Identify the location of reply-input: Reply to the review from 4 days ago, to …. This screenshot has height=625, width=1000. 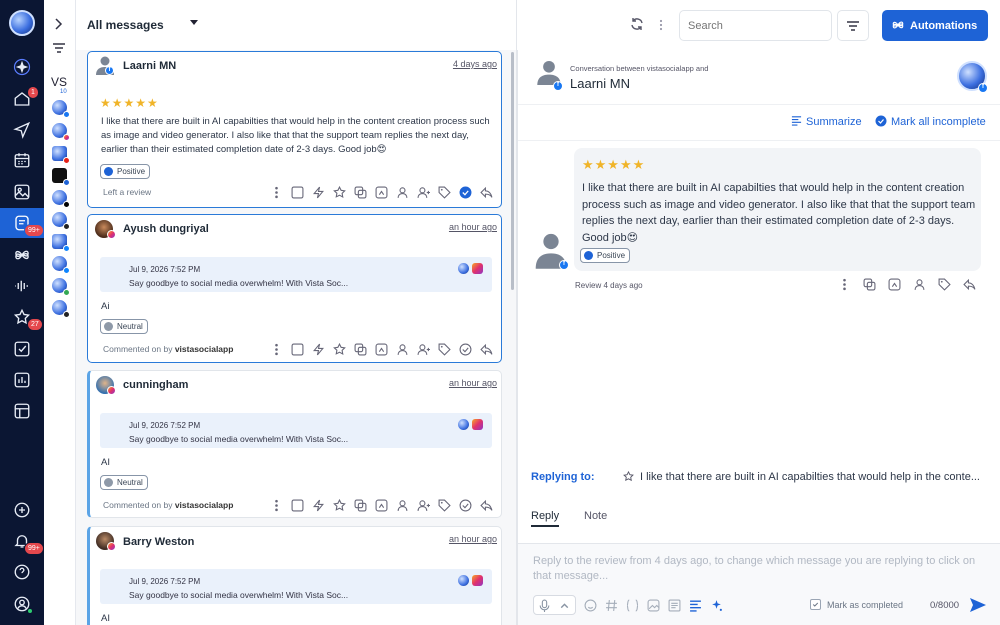
(755, 569).